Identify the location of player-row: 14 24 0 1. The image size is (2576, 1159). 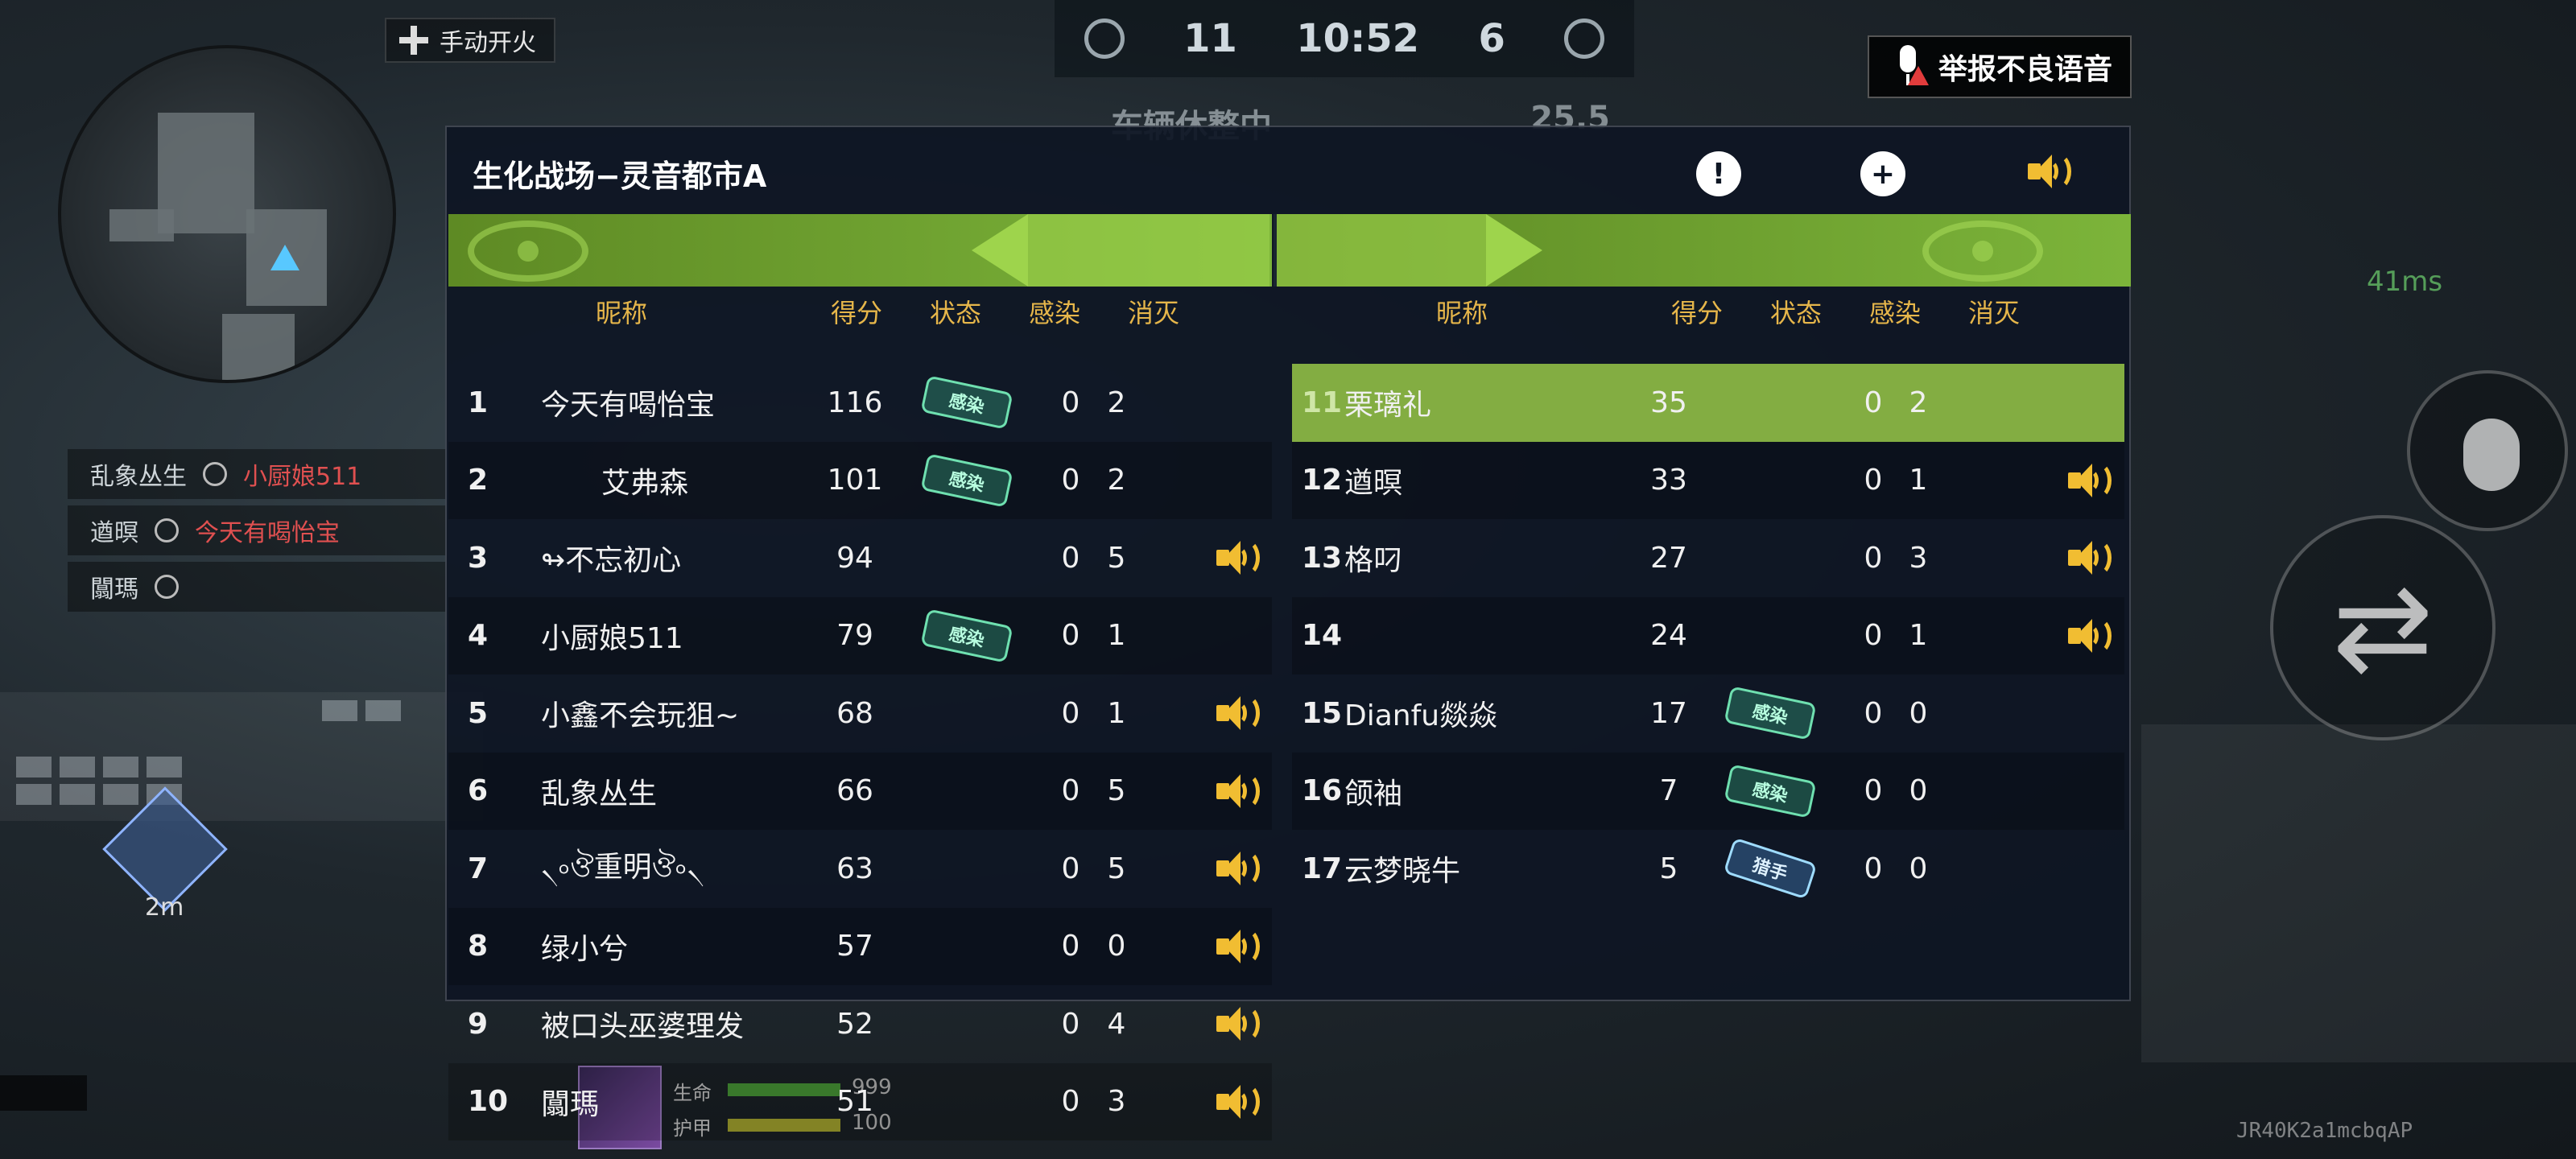
(1708, 635).